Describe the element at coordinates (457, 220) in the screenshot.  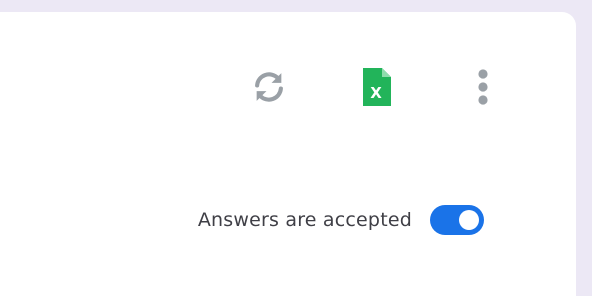
I see `accepting-responses-toggle` at that location.